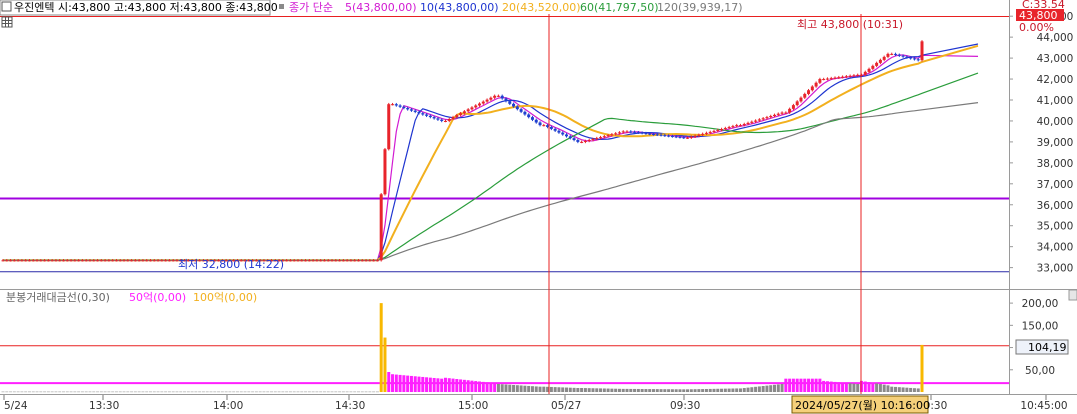  Describe the element at coordinates (473, 406) in the screenshot. I see `time-tick-label: 15:00` at that location.